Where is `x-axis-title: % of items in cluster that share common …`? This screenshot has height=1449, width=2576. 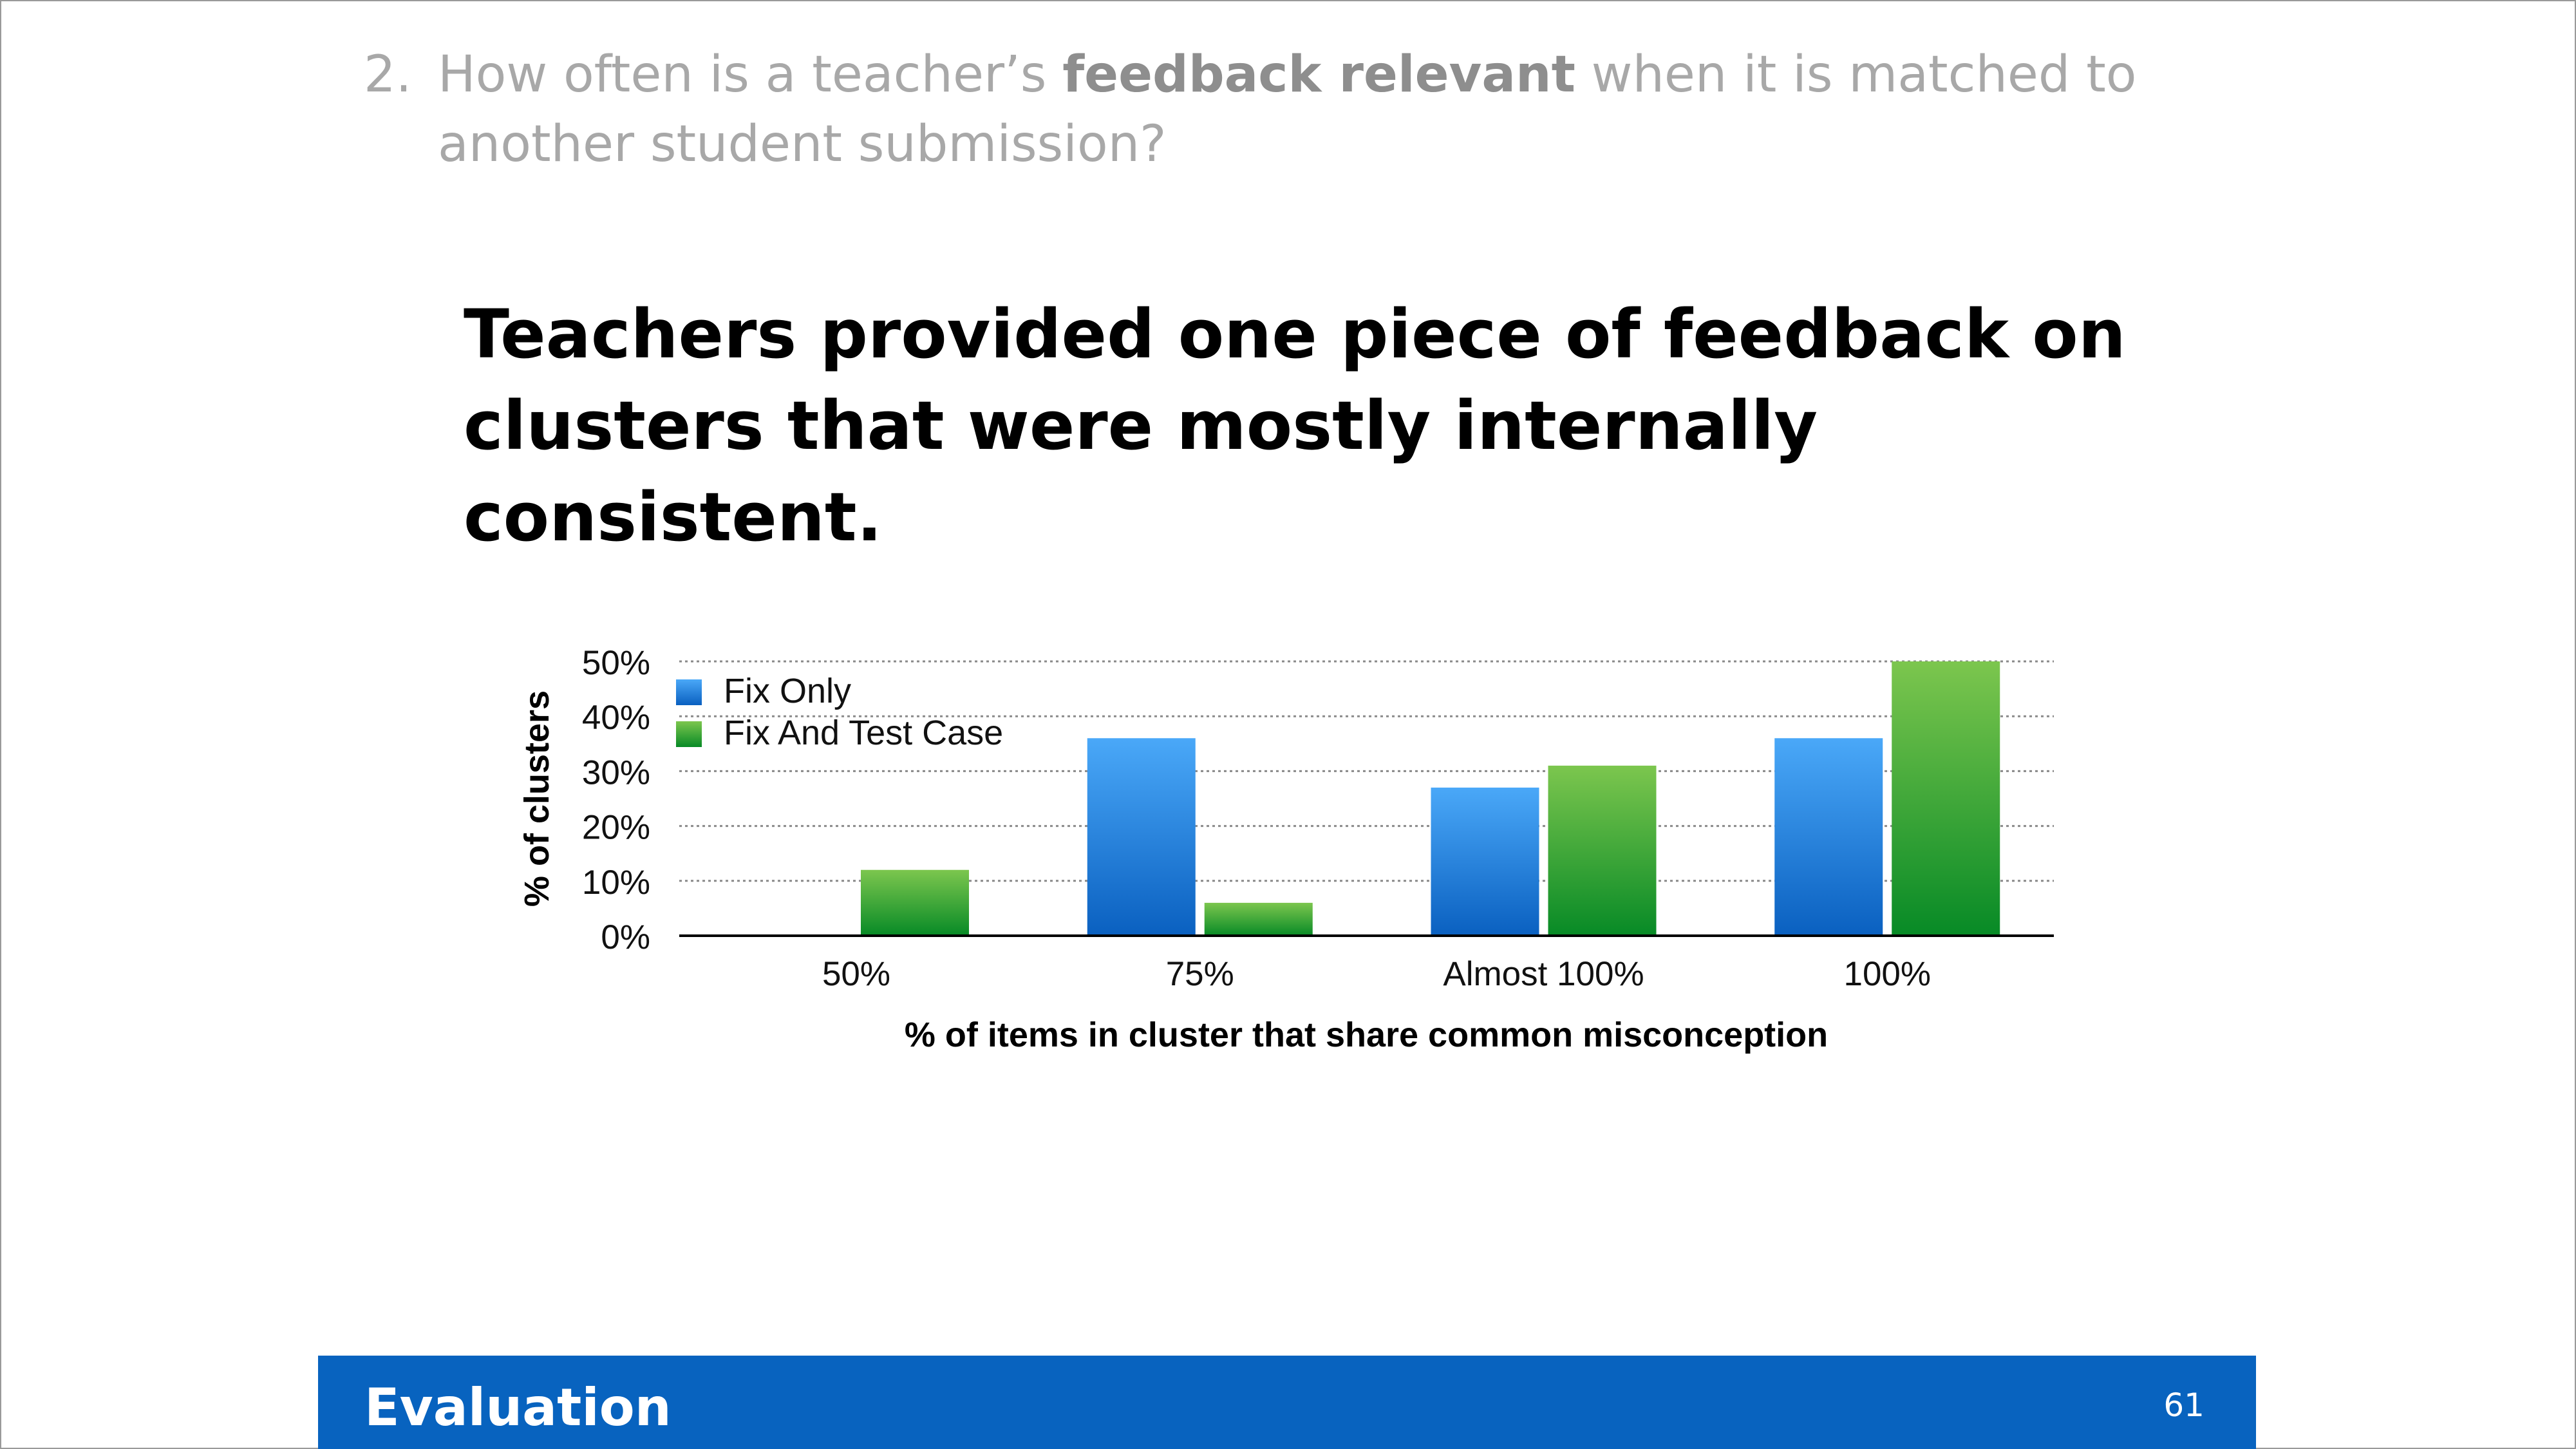 x-axis-title: % of items in cluster that share common … is located at coordinates (1366, 1035).